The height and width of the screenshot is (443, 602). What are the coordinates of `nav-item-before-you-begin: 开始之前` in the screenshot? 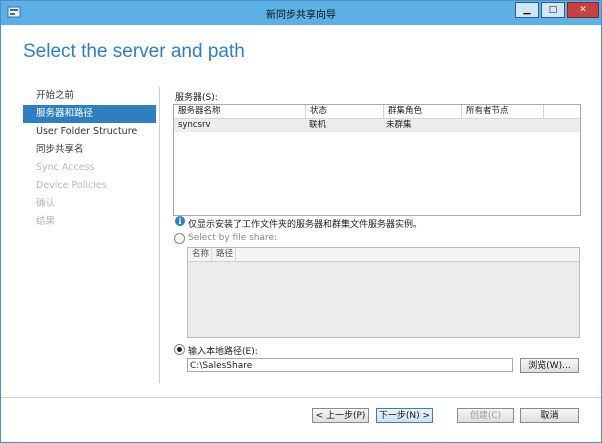 It's located at (89, 96).